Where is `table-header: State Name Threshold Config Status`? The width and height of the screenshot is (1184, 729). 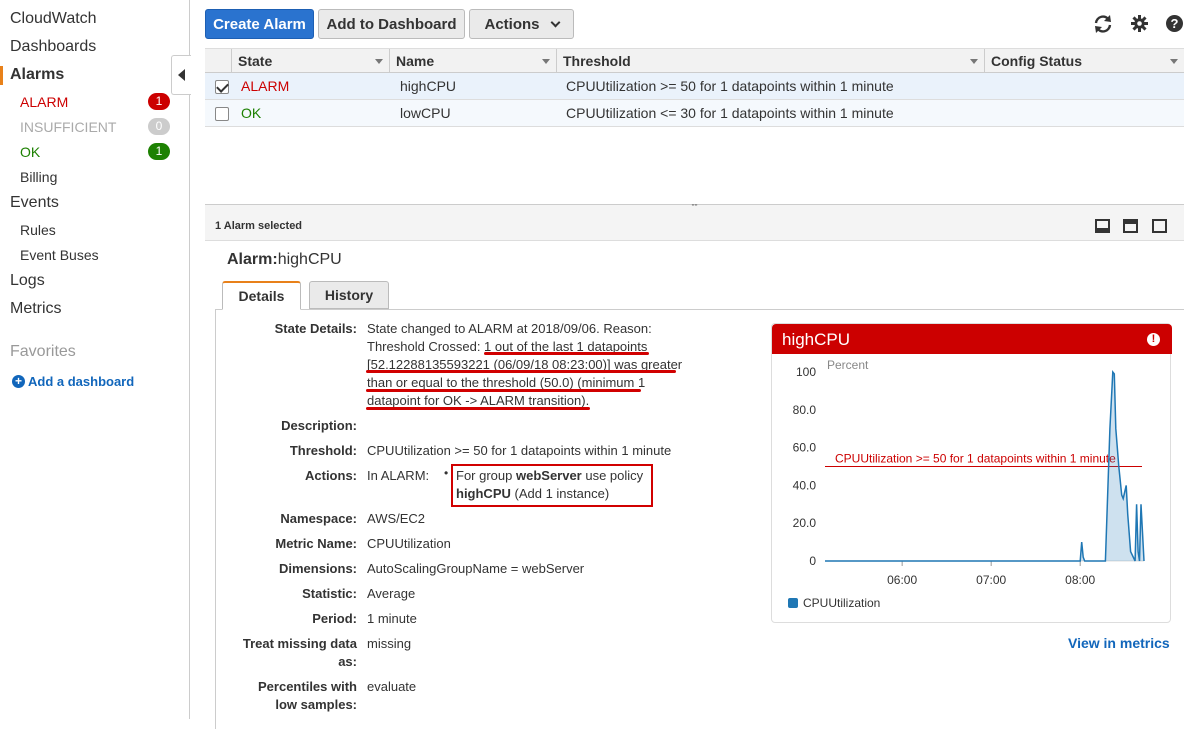
table-header: State Name Threshold Config Status is located at coordinates (694, 60).